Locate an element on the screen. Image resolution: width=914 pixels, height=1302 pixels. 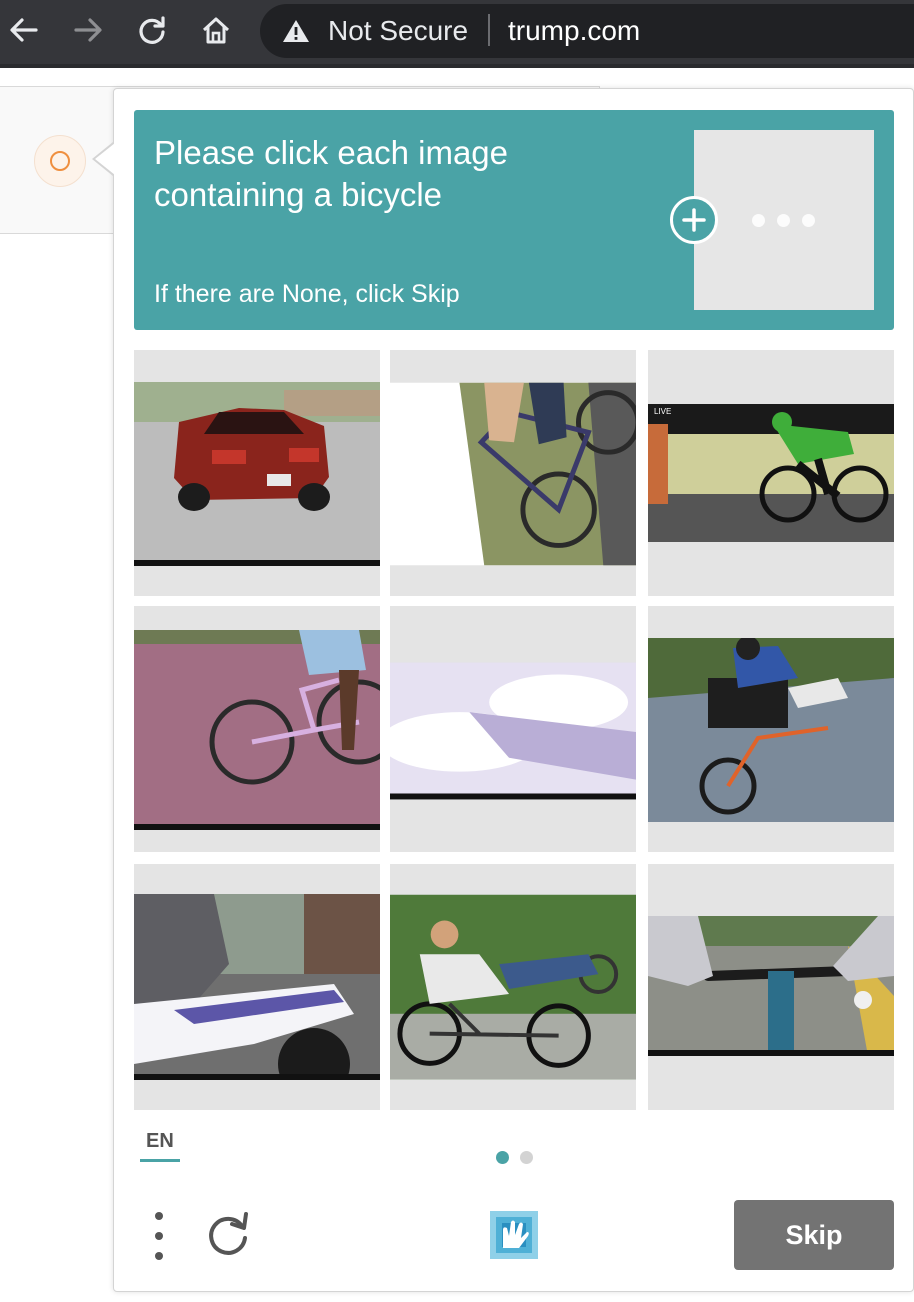
refresh-challenge-button is located at coordinates (228, 1234).